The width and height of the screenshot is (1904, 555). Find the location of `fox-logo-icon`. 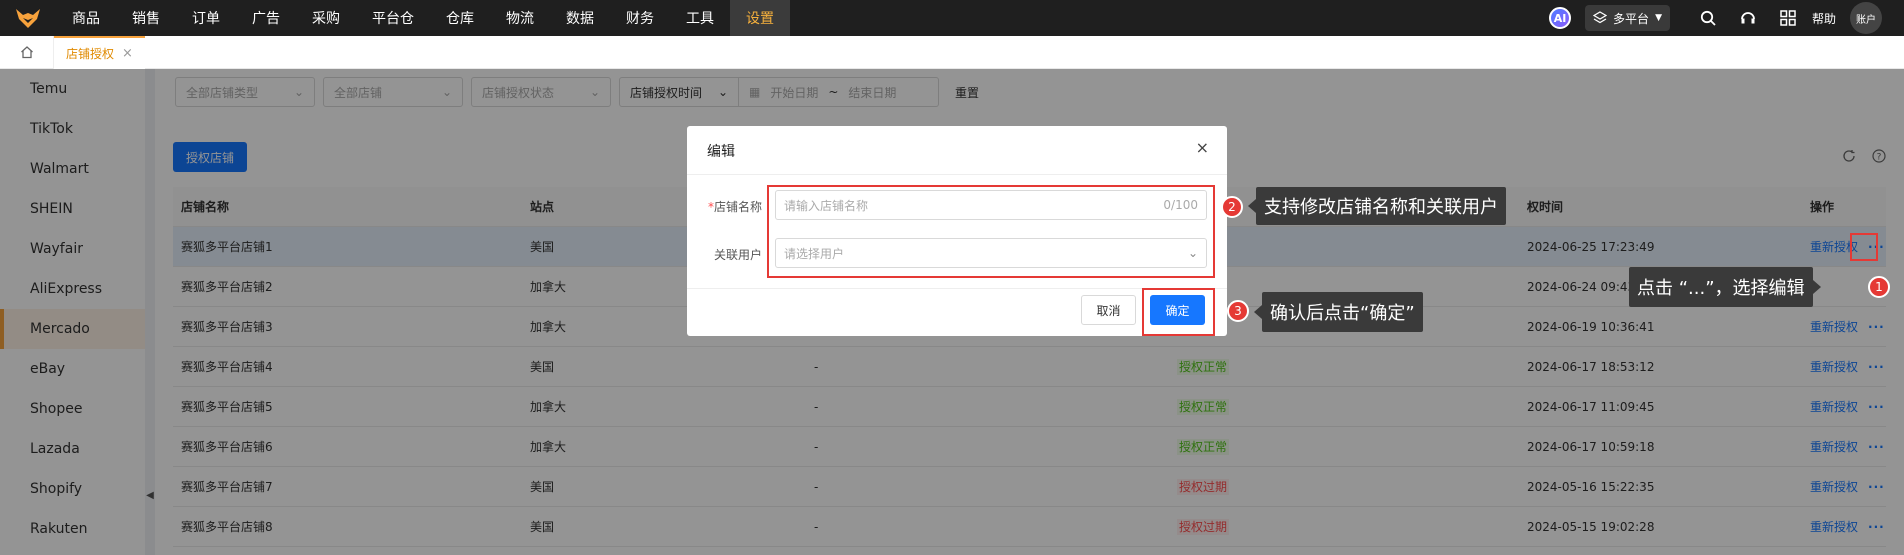

fox-logo-icon is located at coordinates (28, 18).